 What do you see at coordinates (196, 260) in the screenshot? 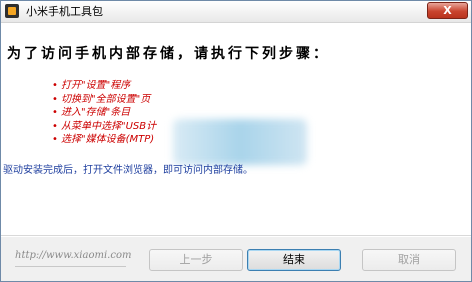
I see `previous-button: 上一步` at bounding box center [196, 260].